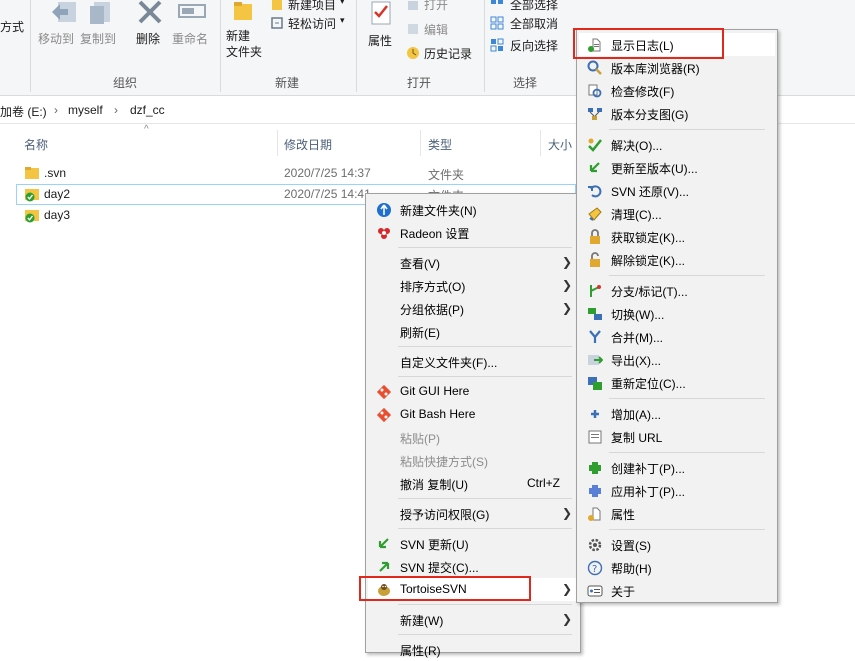  What do you see at coordinates (100, 13) in the screenshot?
I see `copy-to-icon` at bounding box center [100, 13].